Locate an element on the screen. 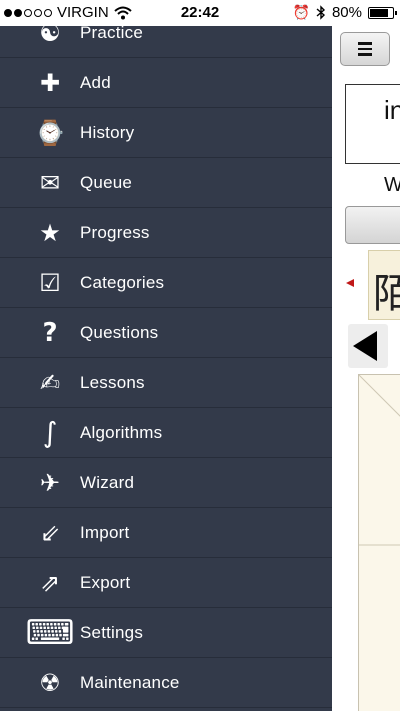 The width and height of the screenshot is (400, 711). pointer-marker-icon is located at coordinates (350, 283).